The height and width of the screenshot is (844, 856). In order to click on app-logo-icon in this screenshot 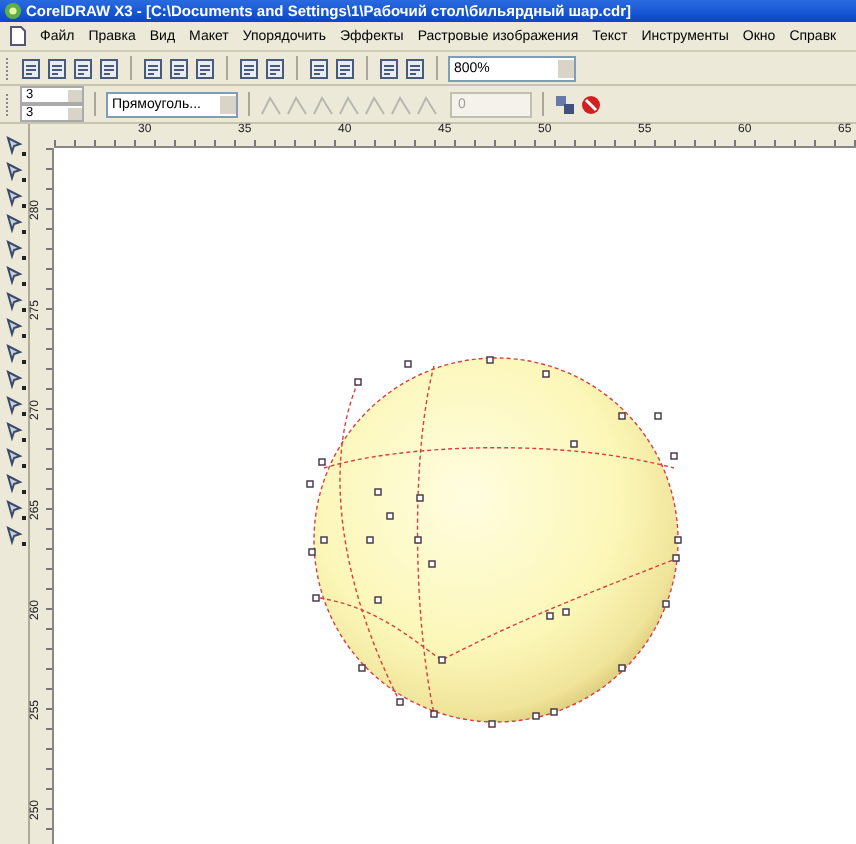, I will do `click(13, 11)`.